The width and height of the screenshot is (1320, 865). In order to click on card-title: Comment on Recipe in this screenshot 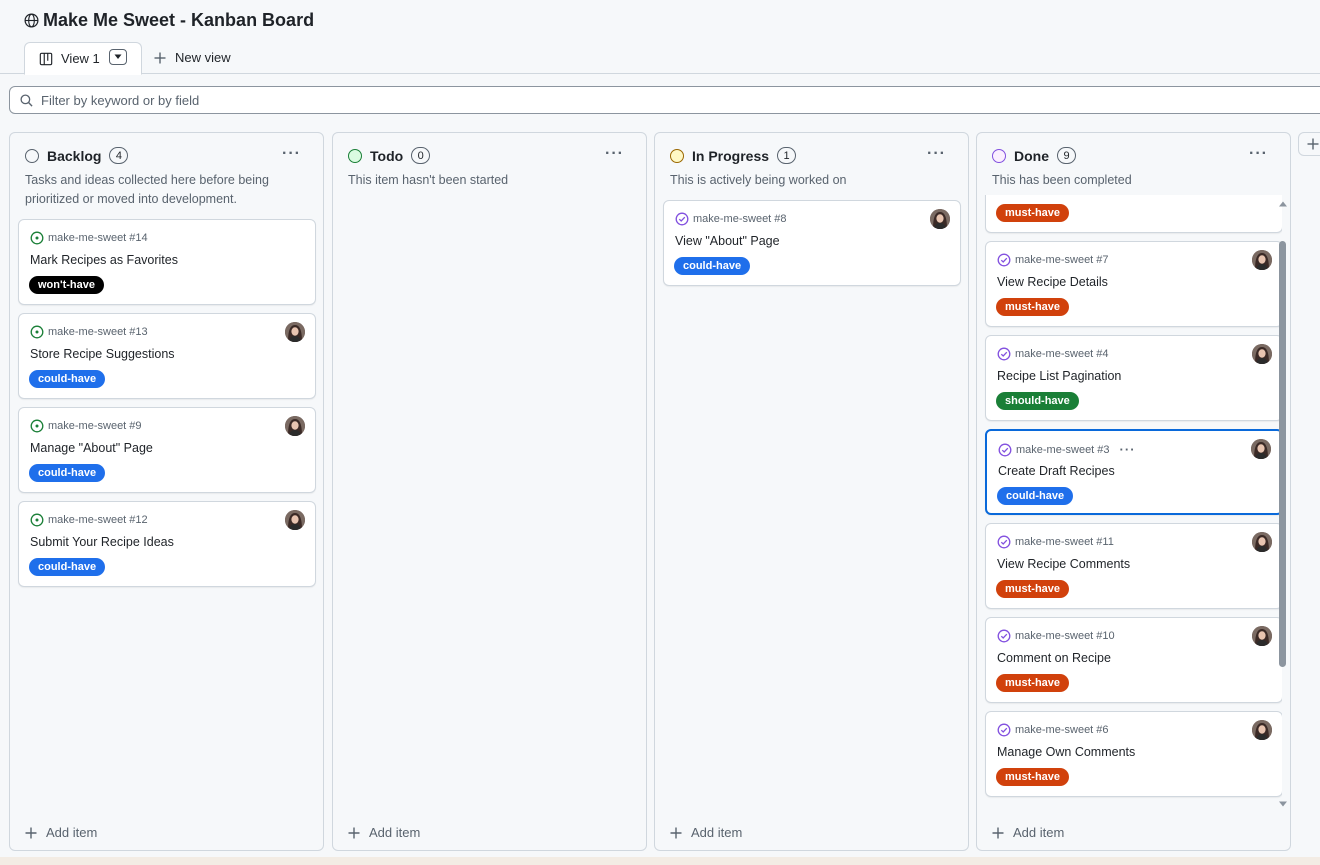, I will do `click(1054, 658)`.